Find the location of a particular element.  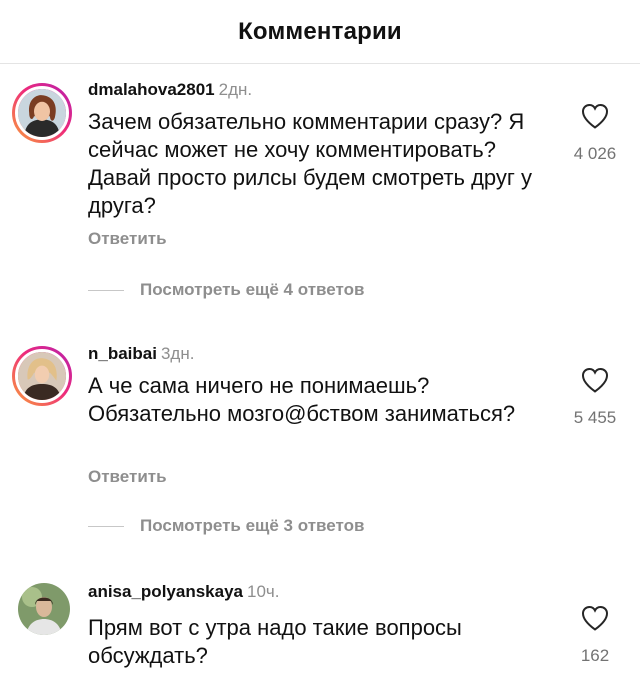

comment-time: 10ч. is located at coordinates (263, 591).